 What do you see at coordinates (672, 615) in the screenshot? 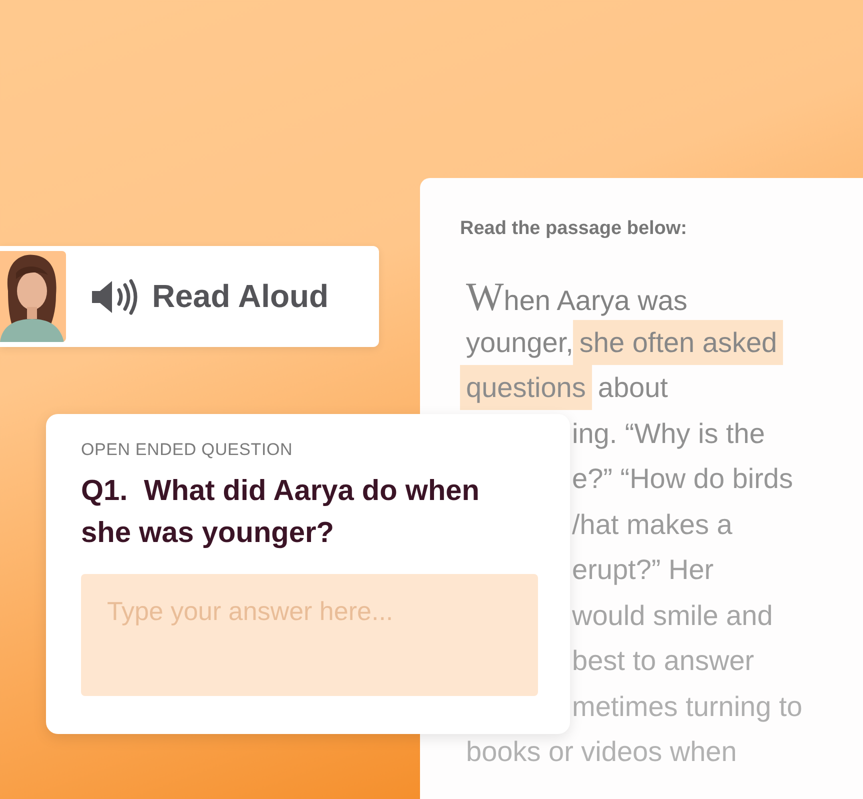
I see `passage-text: would smile and` at bounding box center [672, 615].